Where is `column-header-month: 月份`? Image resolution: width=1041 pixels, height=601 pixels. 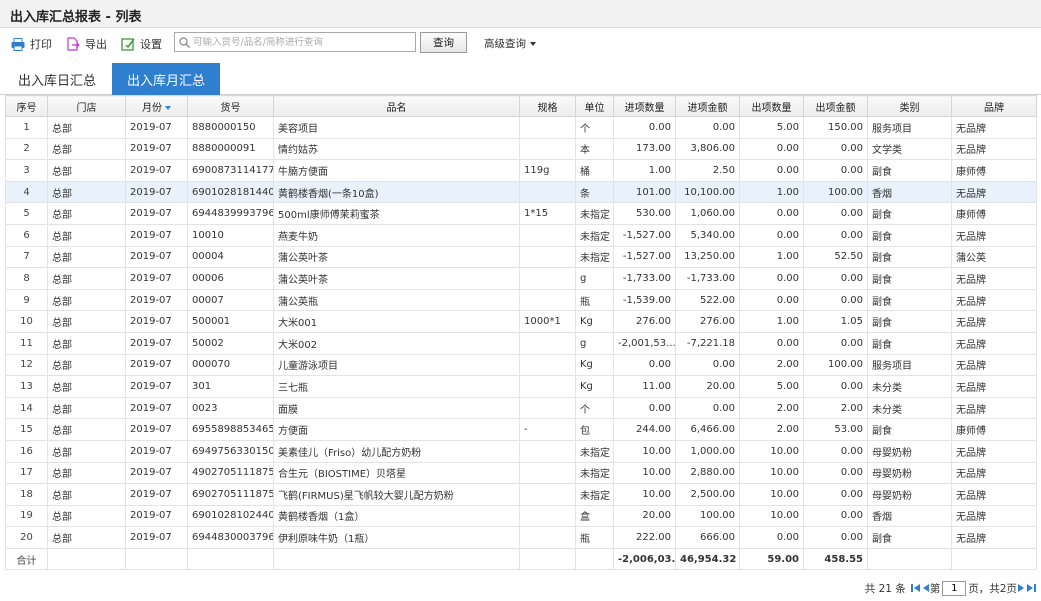 column-header-month: 月份 is located at coordinates (156, 106).